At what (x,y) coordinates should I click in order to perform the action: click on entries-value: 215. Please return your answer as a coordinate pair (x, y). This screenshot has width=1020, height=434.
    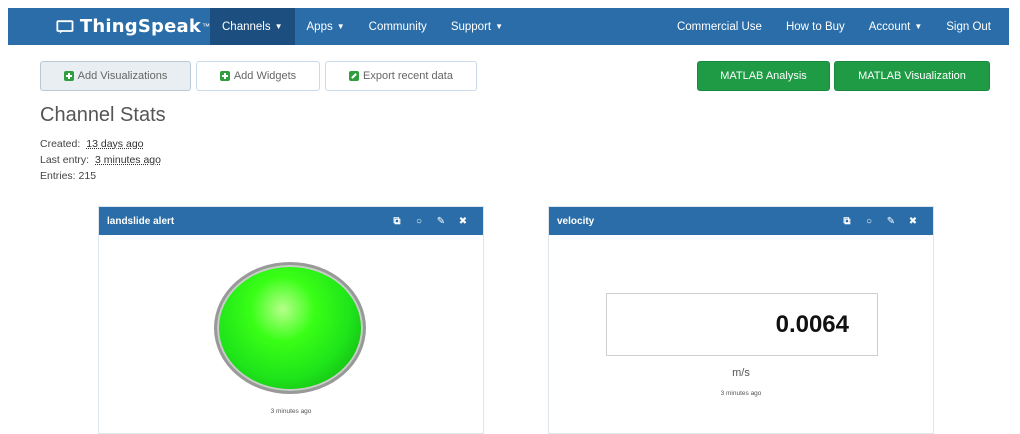
    Looking at the image, I should click on (87, 176).